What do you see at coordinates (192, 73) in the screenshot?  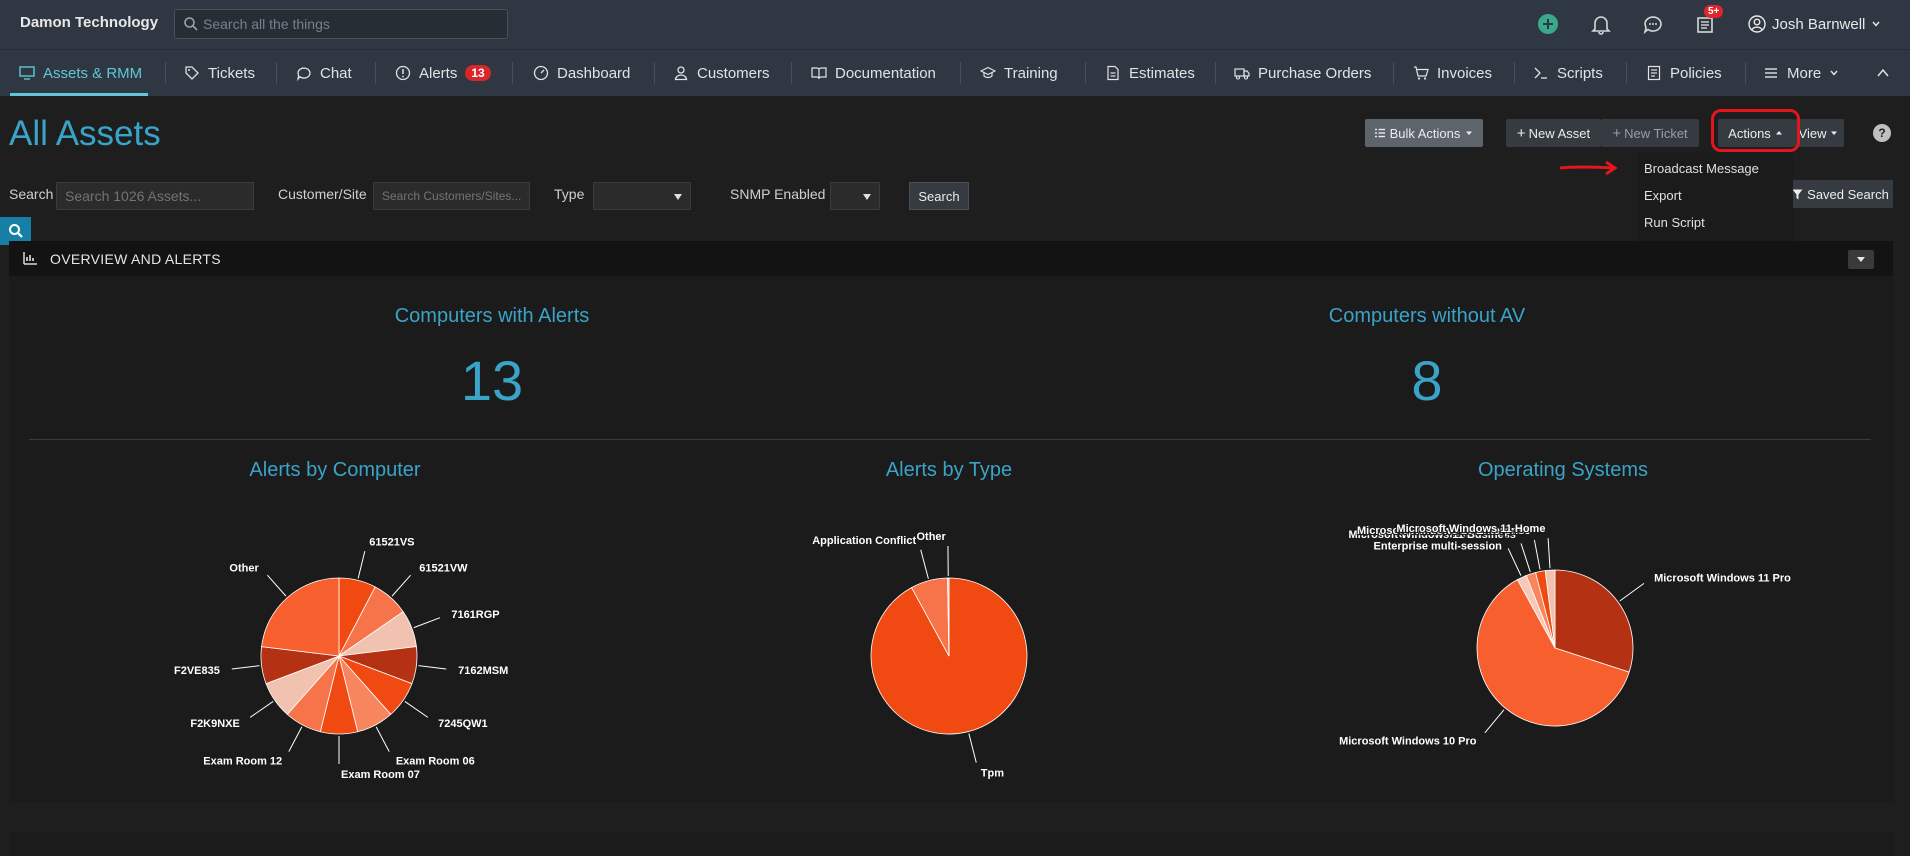 I see `tag-icon` at bounding box center [192, 73].